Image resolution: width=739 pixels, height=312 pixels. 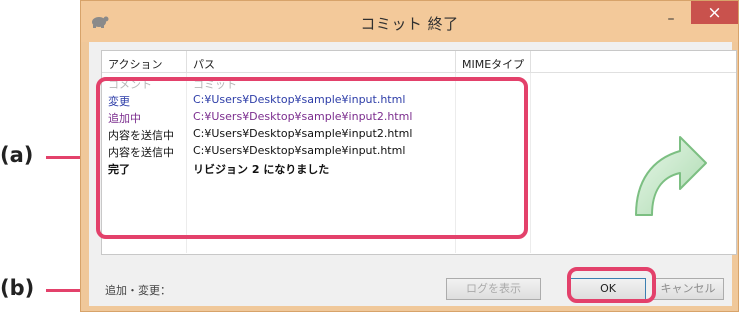 I want to click on show-log-button: ログを表示, so click(x=493, y=289).